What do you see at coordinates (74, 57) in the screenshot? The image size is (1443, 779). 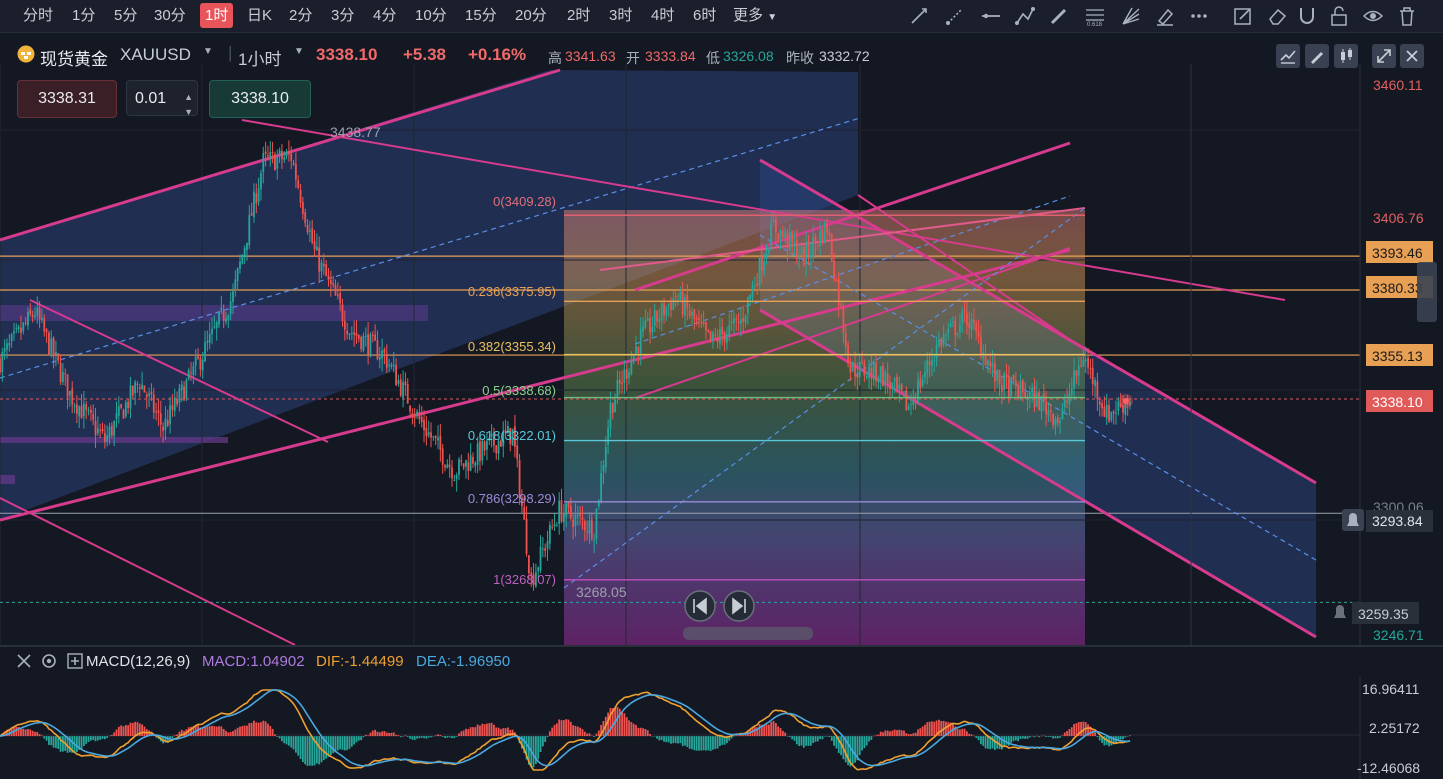 I see `symbol-name: 现货黄金` at bounding box center [74, 57].